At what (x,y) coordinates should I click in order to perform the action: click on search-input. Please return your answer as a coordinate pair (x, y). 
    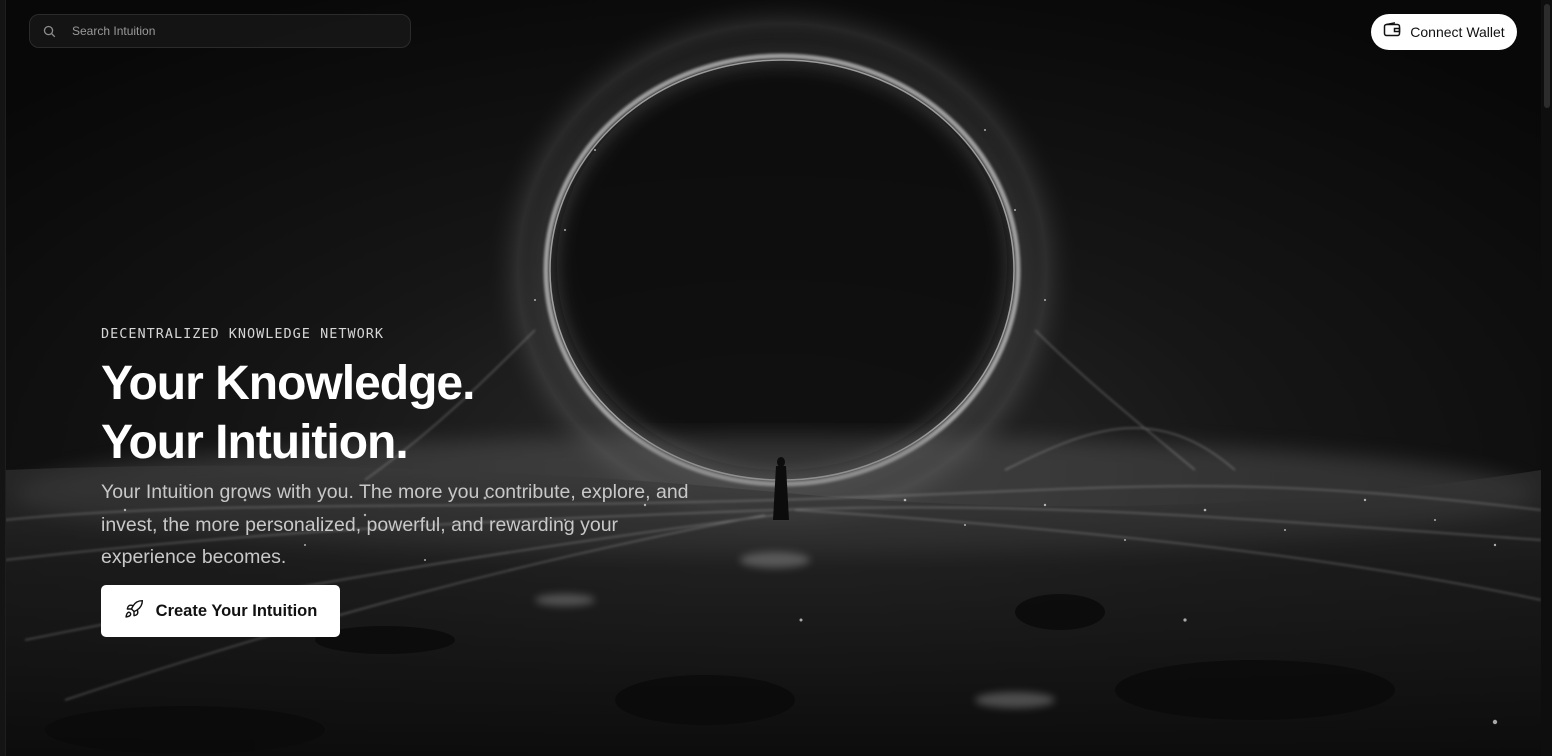
    Looking at the image, I should click on (240, 31).